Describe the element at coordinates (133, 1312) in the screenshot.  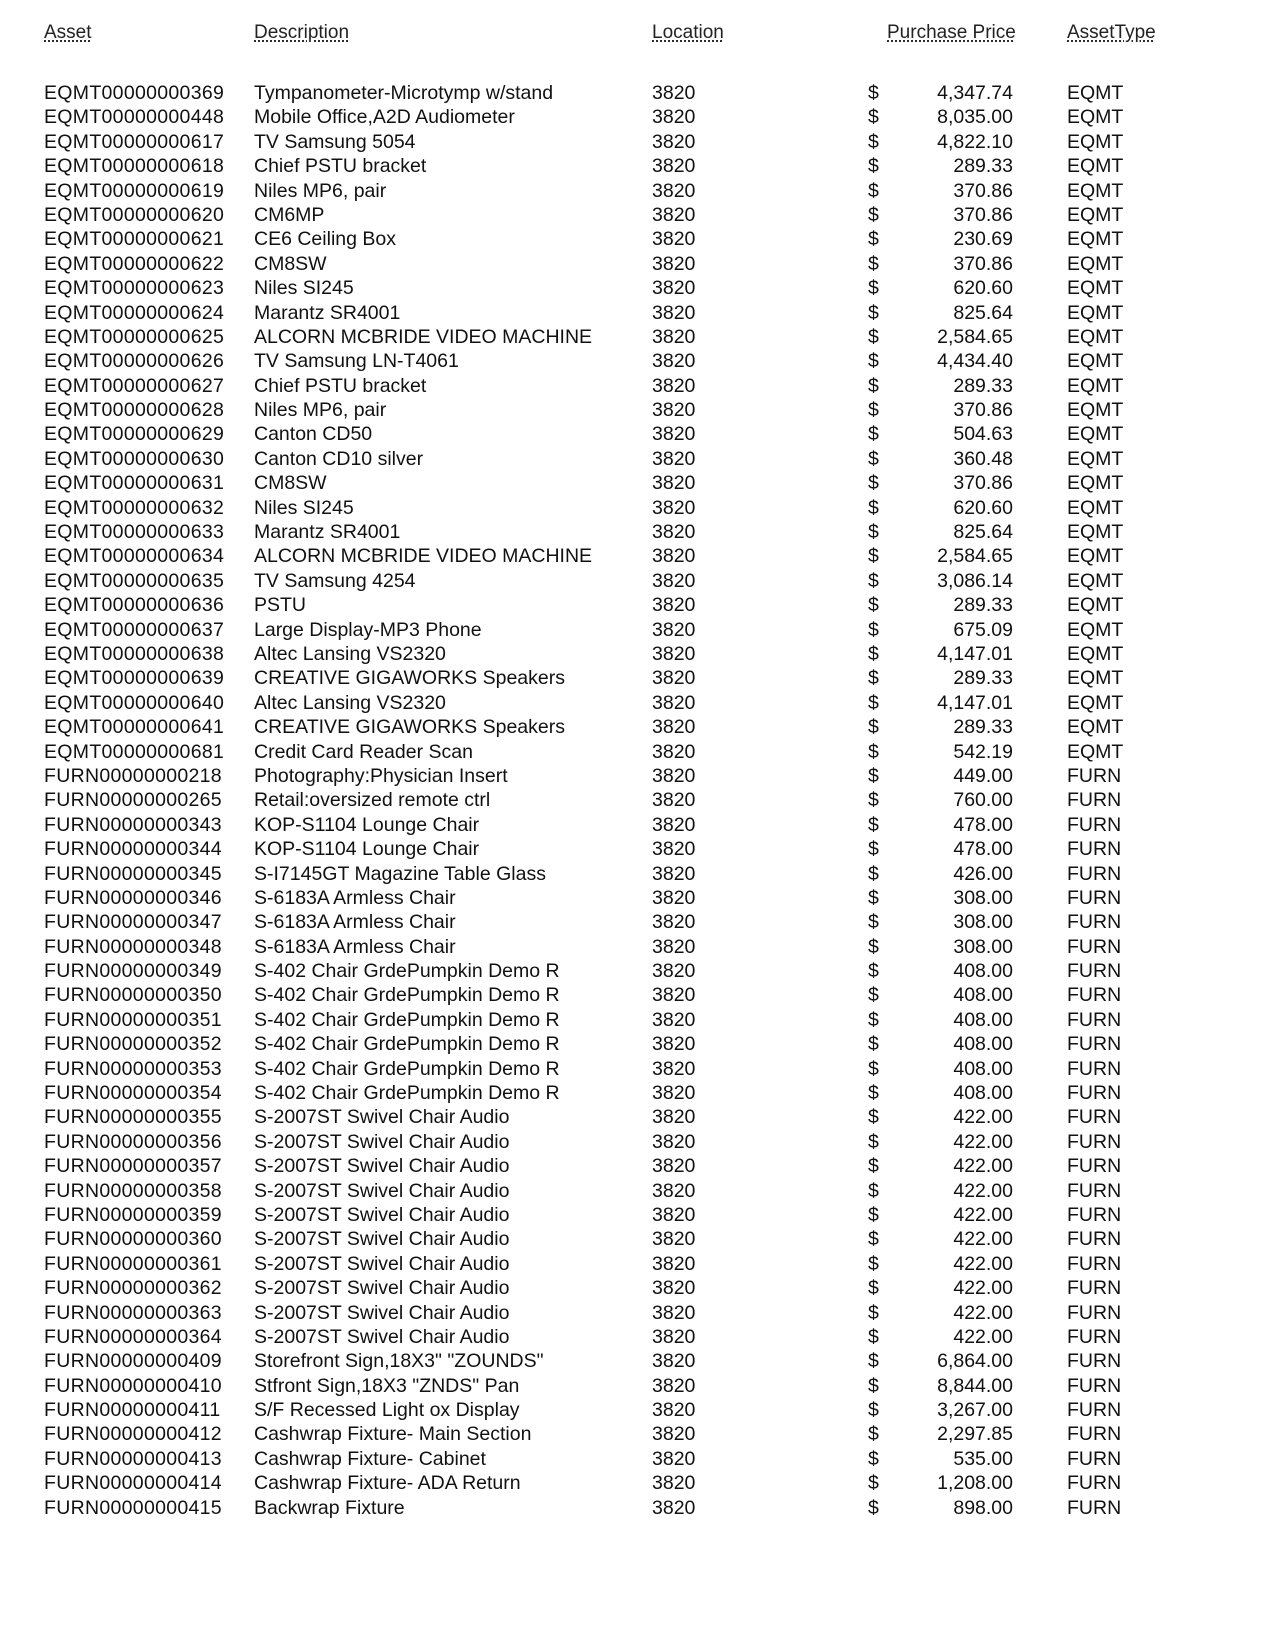
I see `asset-id-cell: FURN00000000363` at that location.